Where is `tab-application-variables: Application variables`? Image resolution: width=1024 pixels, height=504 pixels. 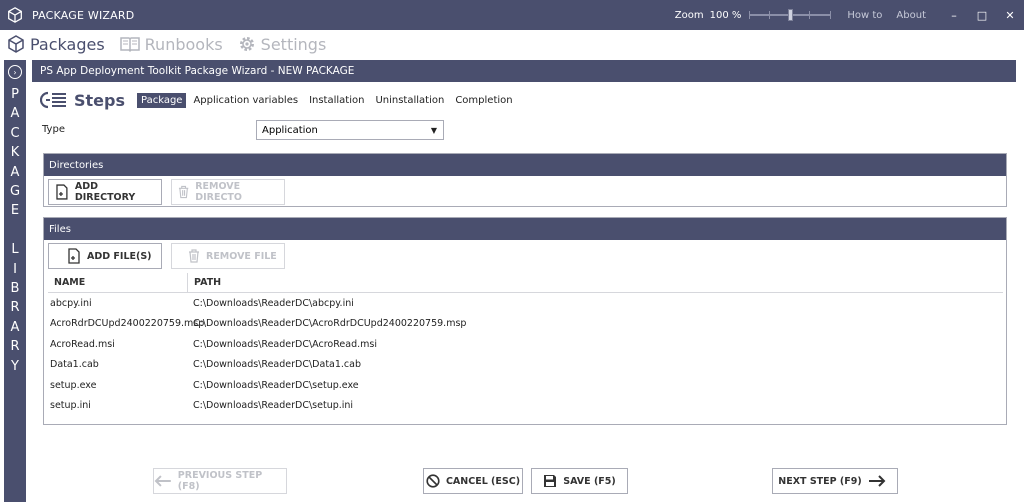
tab-application-variables: Application variables is located at coordinates (245, 100).